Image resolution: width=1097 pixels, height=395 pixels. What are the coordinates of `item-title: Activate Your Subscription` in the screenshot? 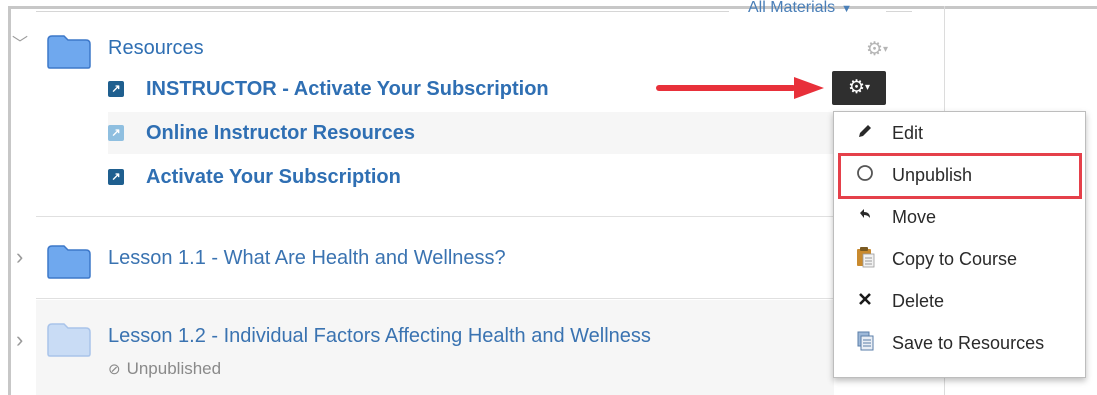 It's located at (273, 177).